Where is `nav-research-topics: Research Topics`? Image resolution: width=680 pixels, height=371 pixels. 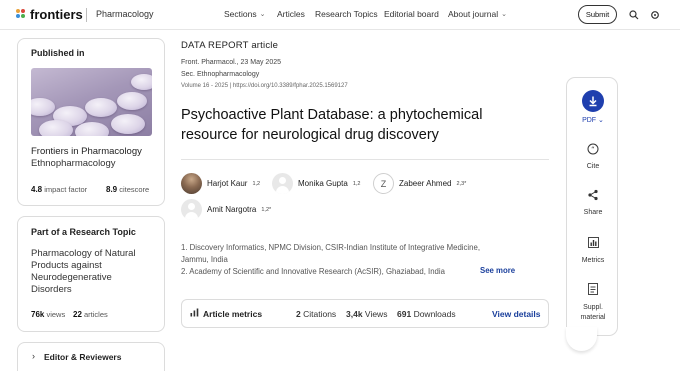 nav-research-topics: Research Topics is located at coordinates (346, 14).